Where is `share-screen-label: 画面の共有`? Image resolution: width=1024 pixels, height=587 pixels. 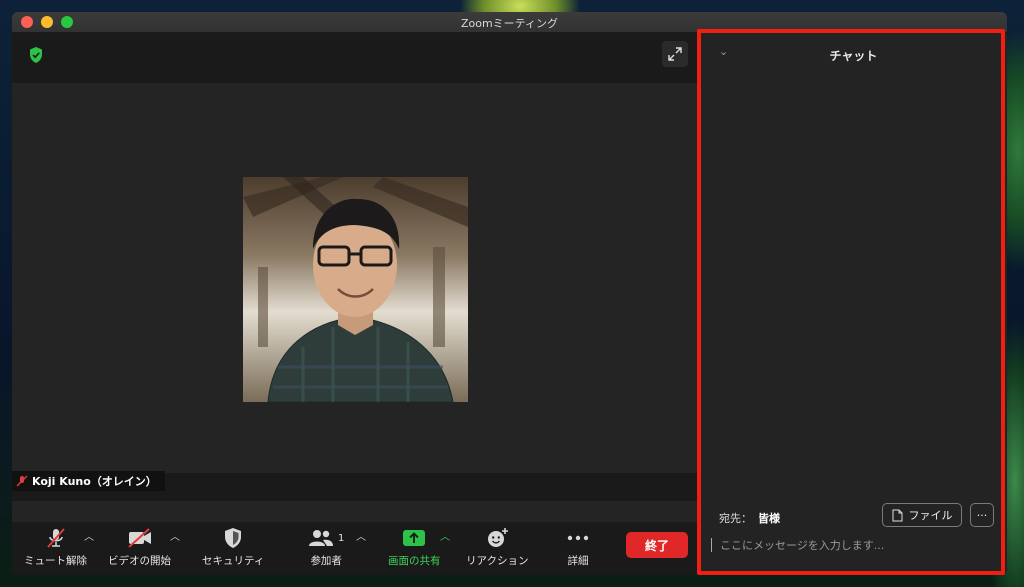
share-screen-label: 画面の共有 is located at coordinates (414, 561).